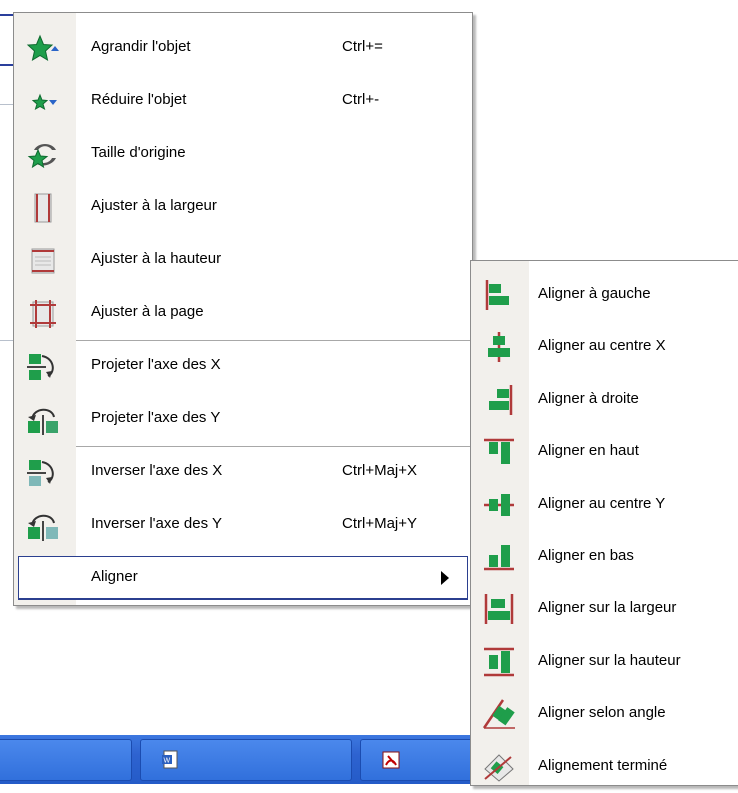  Describe the element at coordinates (44, 102) in the screenshot. I see `star-reduce-icon` at that location.